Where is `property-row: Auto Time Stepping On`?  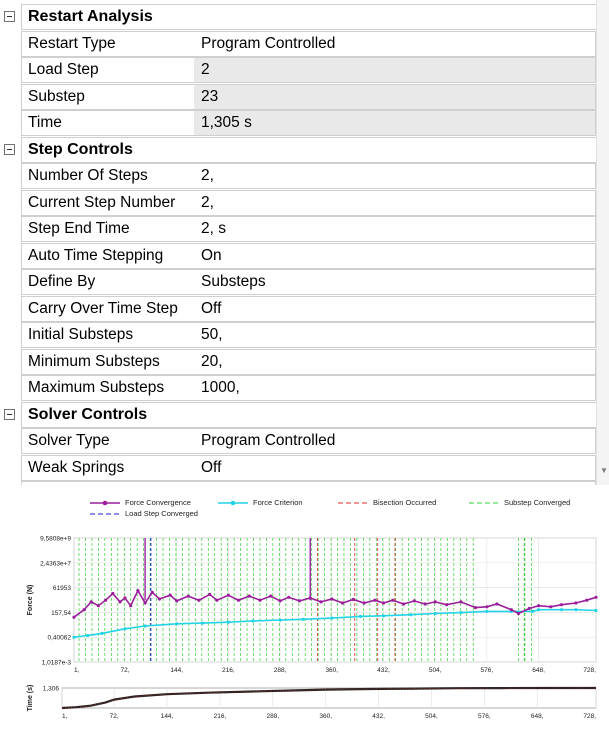 property-row: Auto Time Stepping On is located at coordinates (298, 255).